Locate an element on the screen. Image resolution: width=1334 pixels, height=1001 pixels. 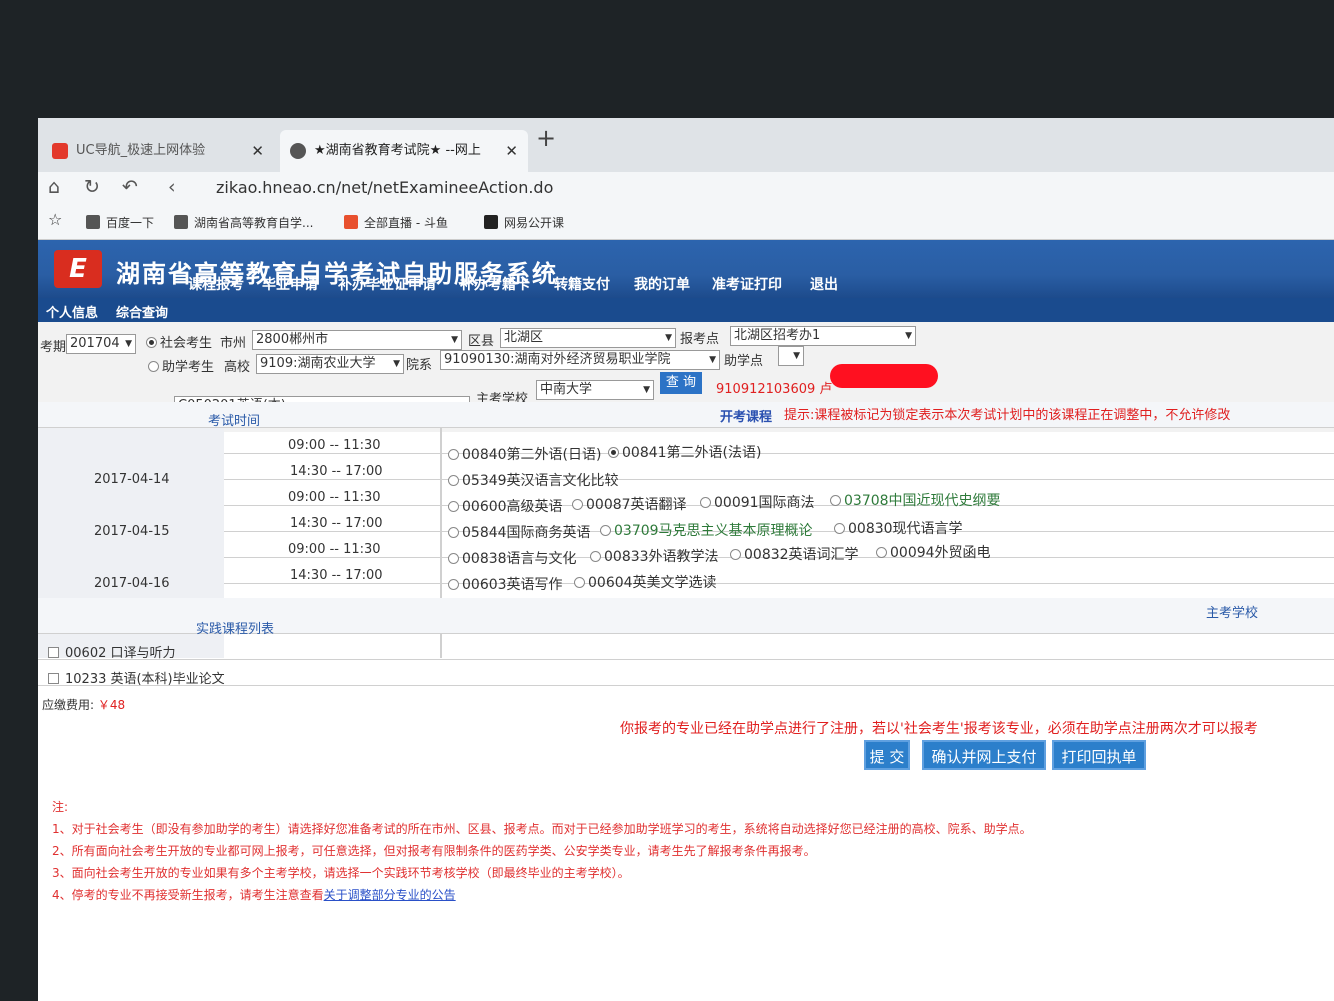
star-icon: ☆ is located at coordinates (55, 219).